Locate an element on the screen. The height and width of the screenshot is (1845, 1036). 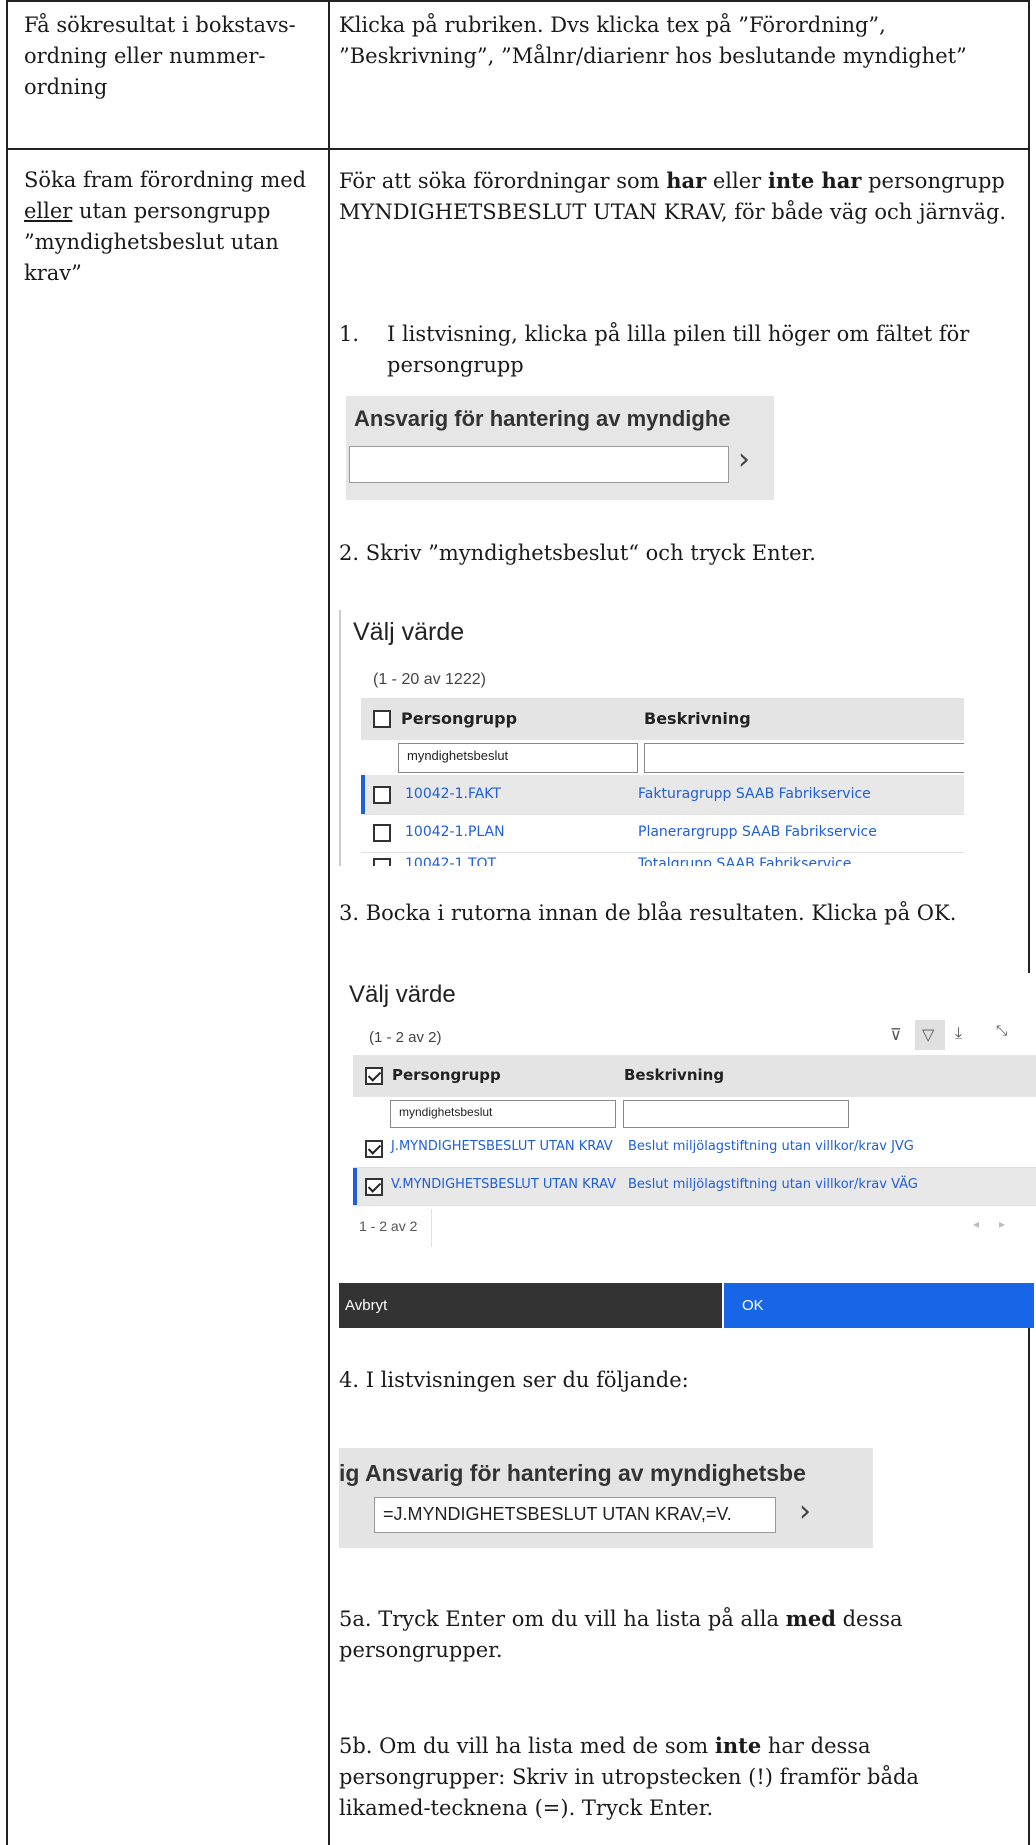
download-icon: ⤓ is located at coordinates (958, 1033).